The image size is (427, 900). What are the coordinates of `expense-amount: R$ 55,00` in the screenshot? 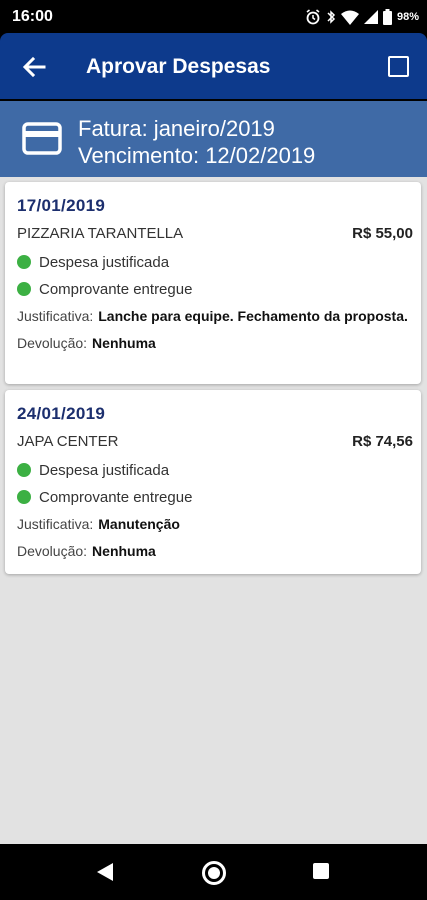 It's located at (382, 233).